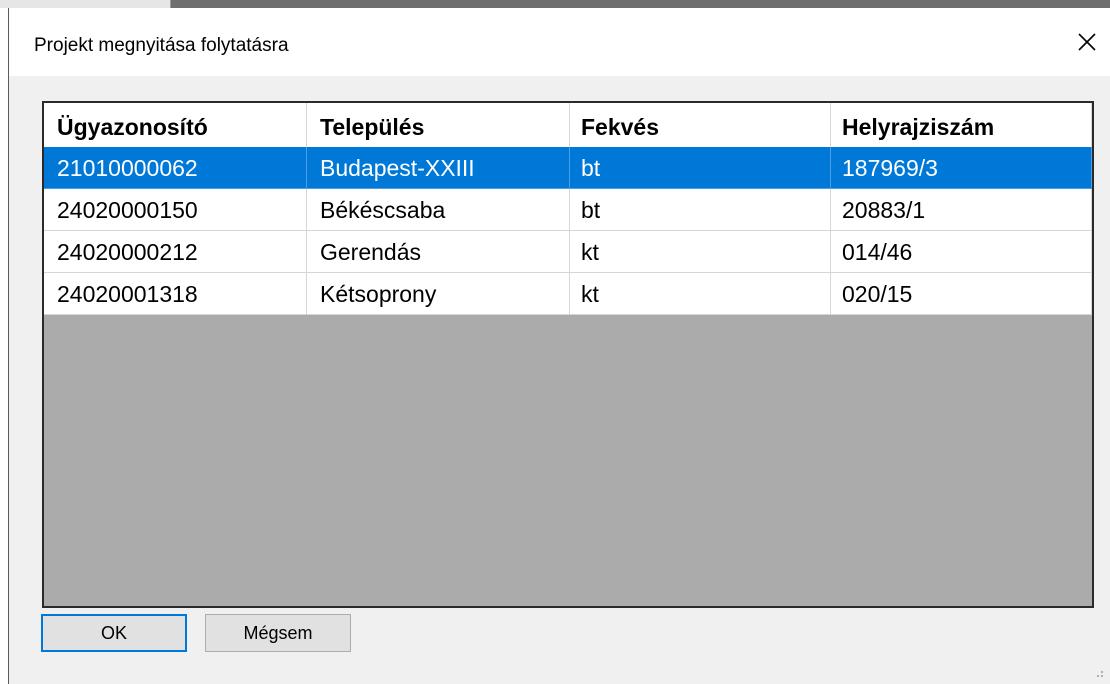  What do you see at coordinates (438, 294) in the screenshot?
I see `cell-telepules: Kétsoprony` at bounding box center [438, 294].